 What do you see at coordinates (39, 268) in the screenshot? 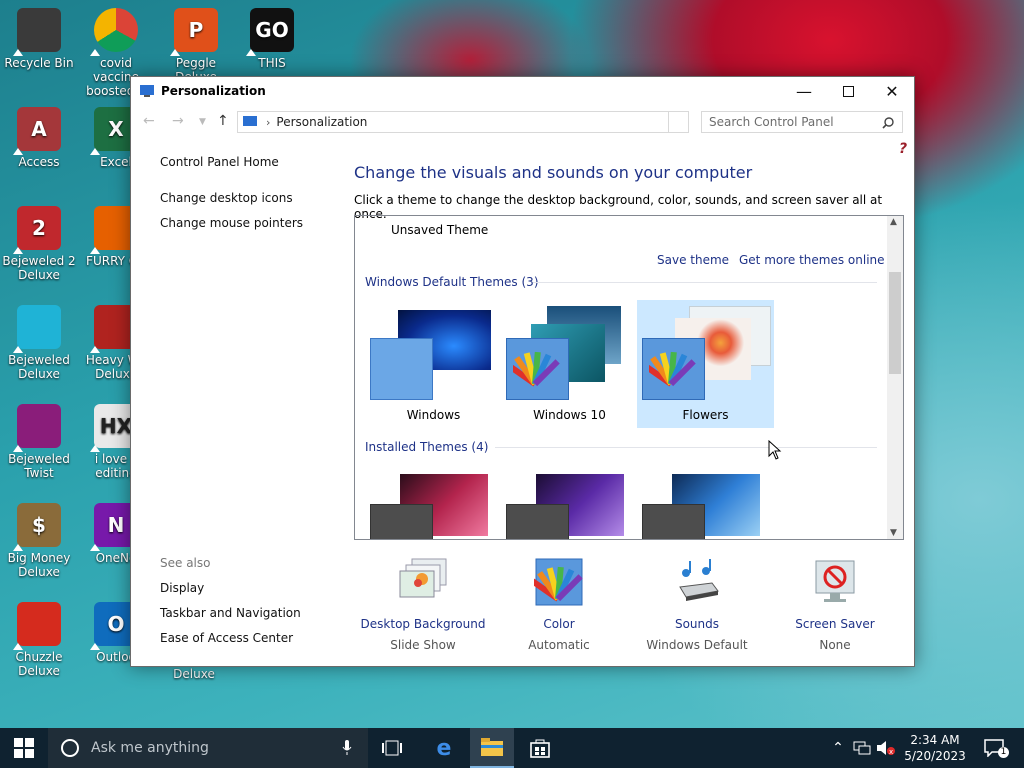
I see `desktop-icon-label: Bejeweled 2 Deluxe` at bounding box center [39, 268].